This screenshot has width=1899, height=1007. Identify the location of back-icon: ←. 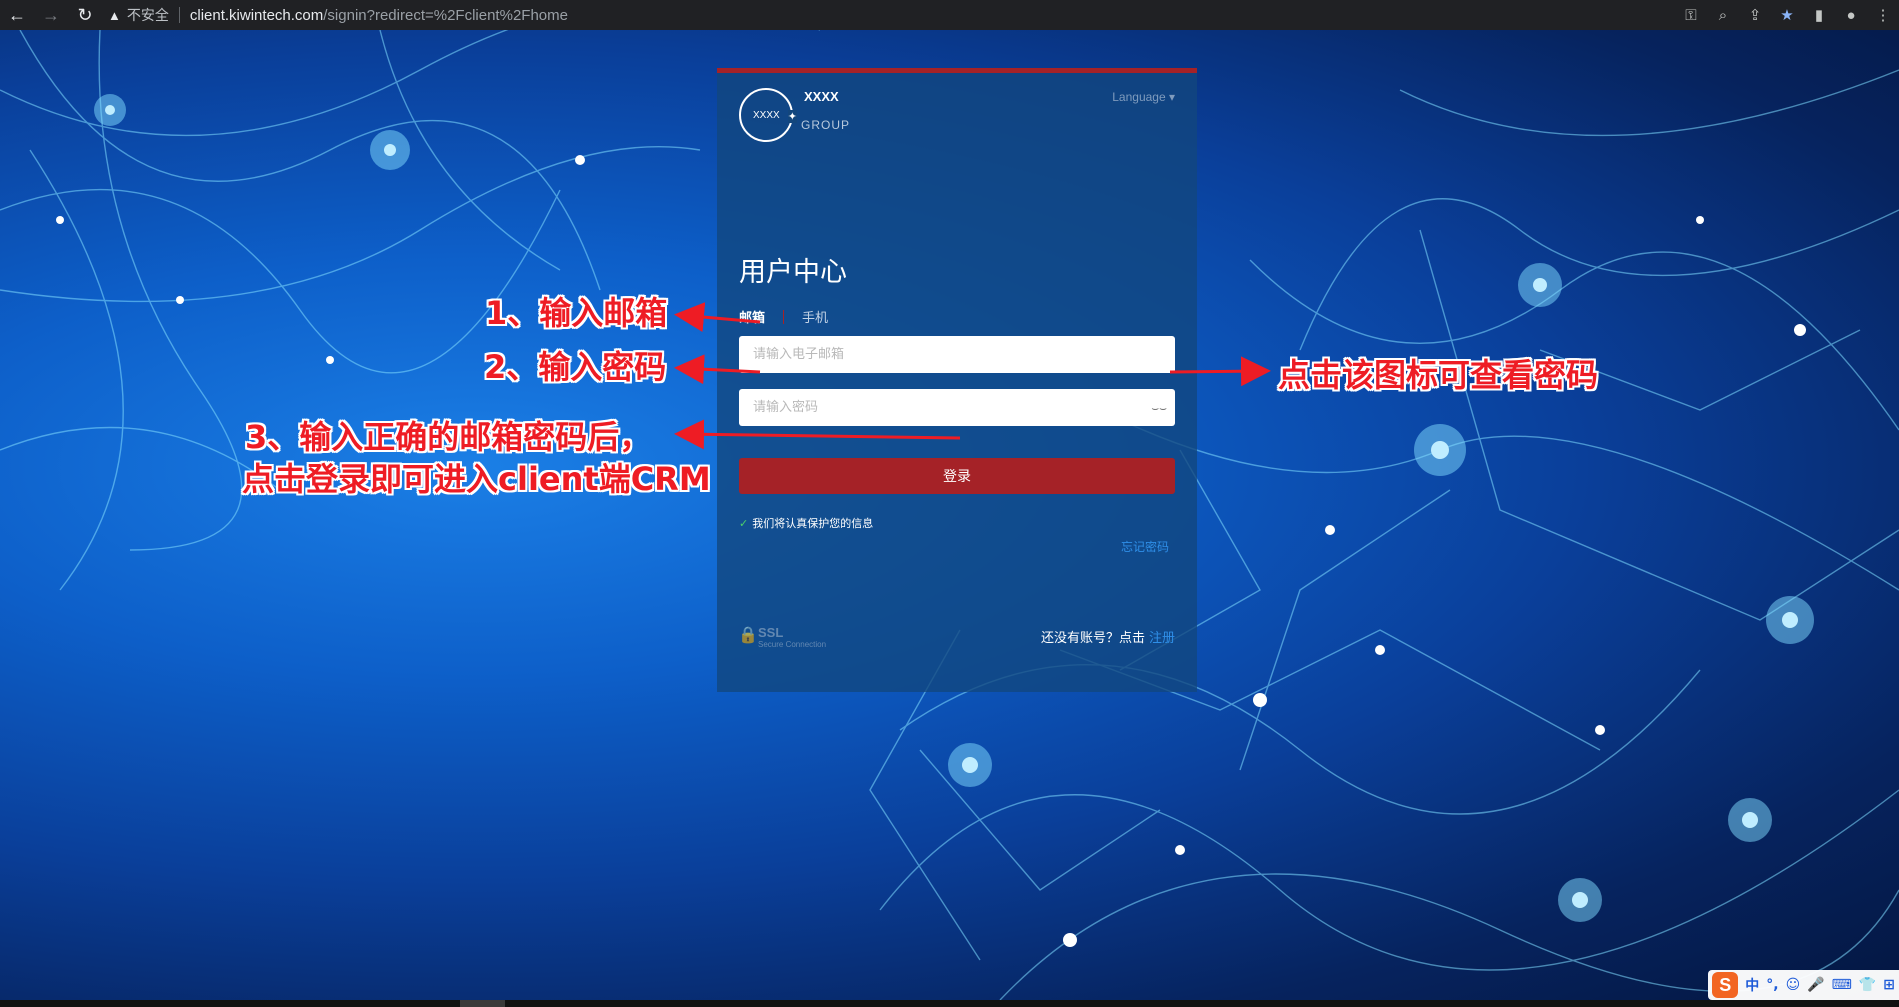
(17, 15).